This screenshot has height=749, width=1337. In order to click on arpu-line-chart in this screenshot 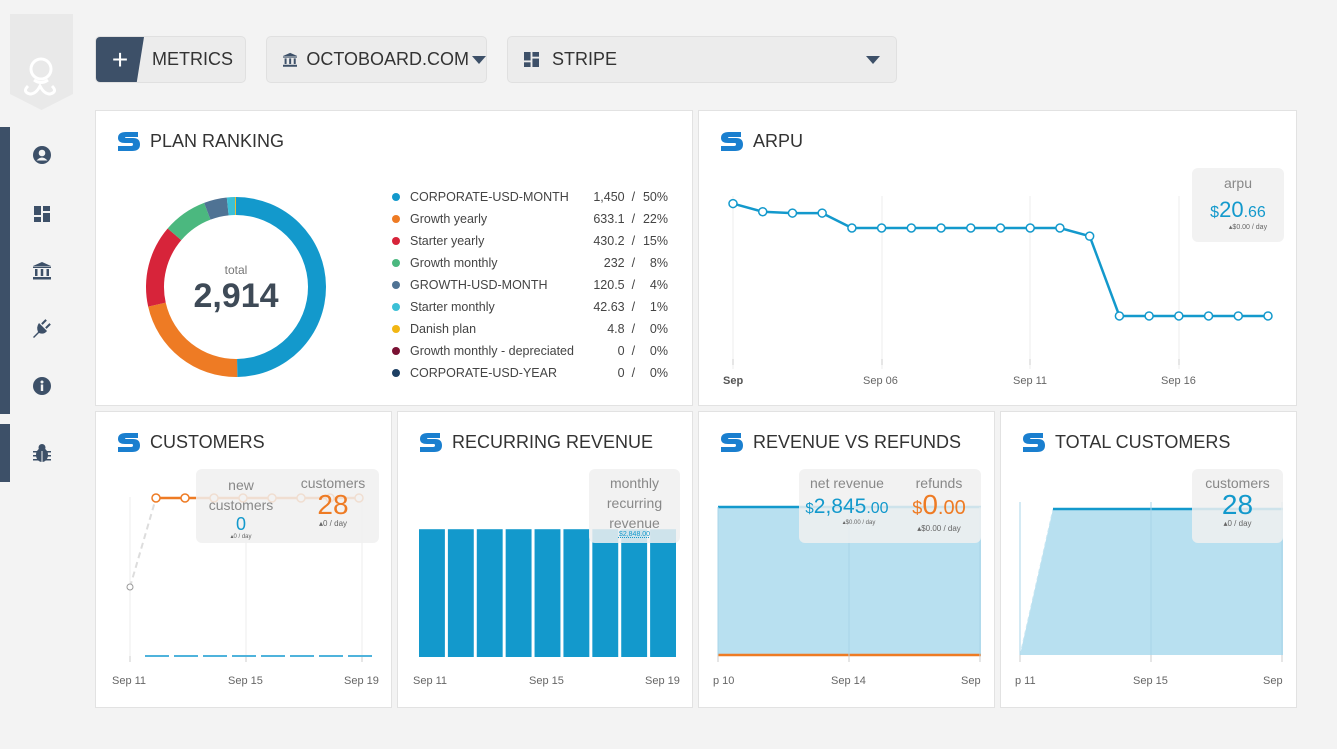, I will do `click(1000, 282)`.